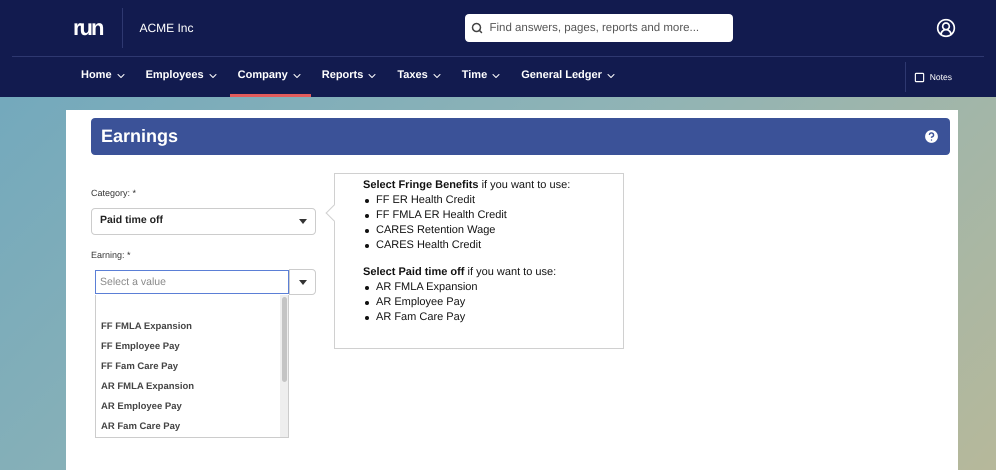 This screenshot has width=996, height=470. Describe the element at coordinates (98, 28) in the screenshot. I see `logo: run` at that location.